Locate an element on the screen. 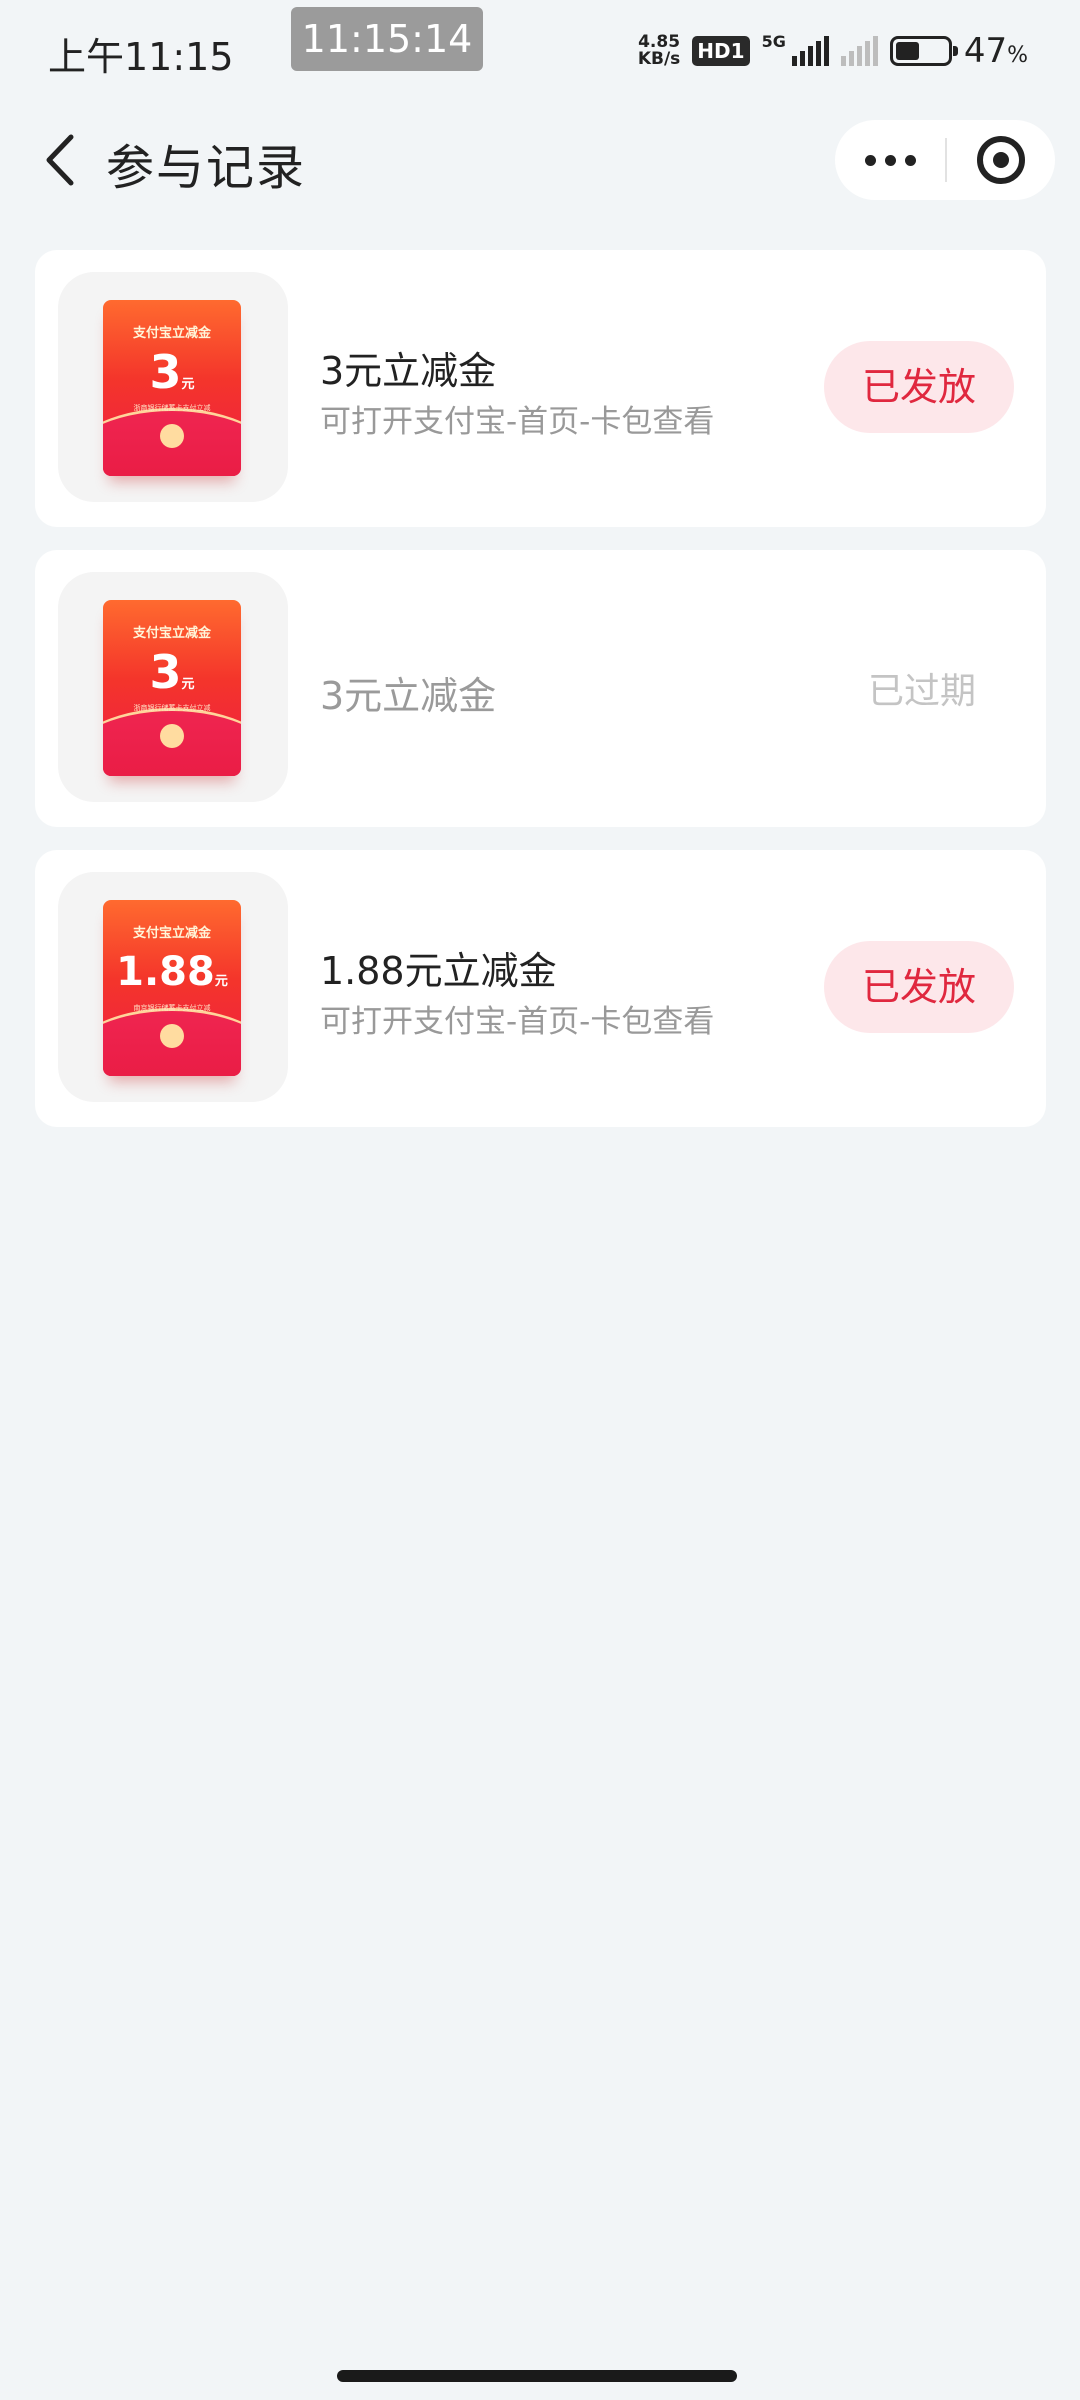 The height and width of the screenshot is (2400, 1080). more-button is located at coordinates (890, 160).